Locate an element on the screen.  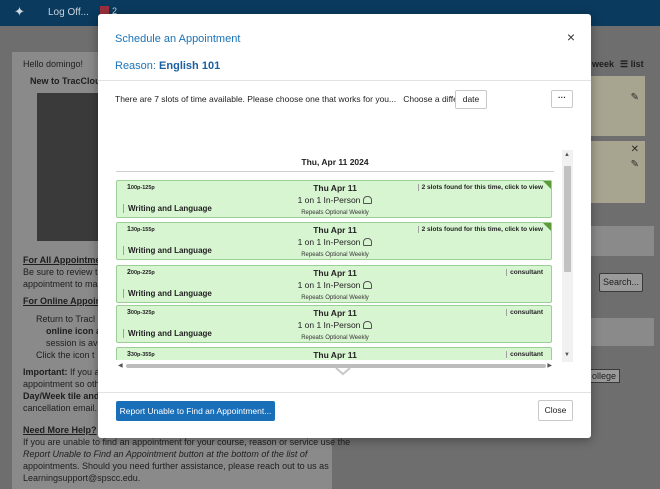
close-button: Close is located at coordinates (555, 410).